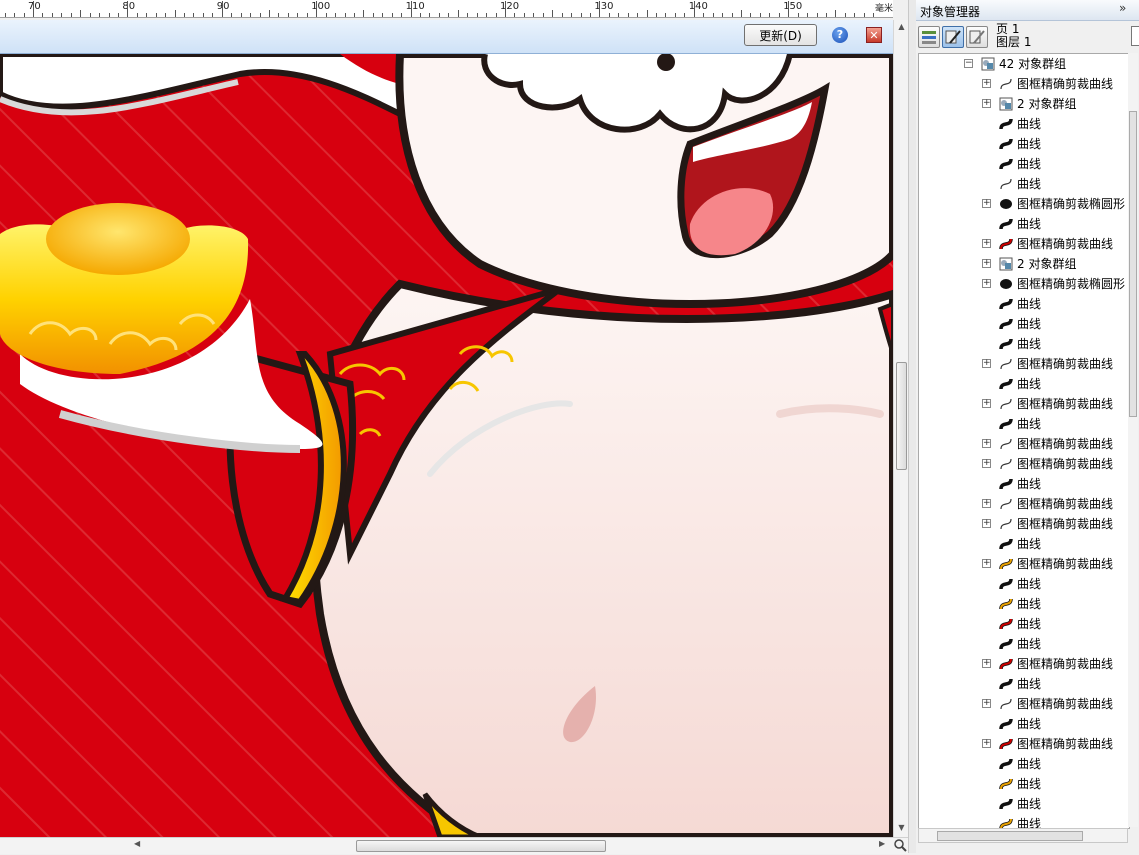 This screenshot has height=855, width=1139. What do you see at coordinates (977, 37) in the screenshot?
I see `layer-manager-view-button` at bounding box center [977, 37].